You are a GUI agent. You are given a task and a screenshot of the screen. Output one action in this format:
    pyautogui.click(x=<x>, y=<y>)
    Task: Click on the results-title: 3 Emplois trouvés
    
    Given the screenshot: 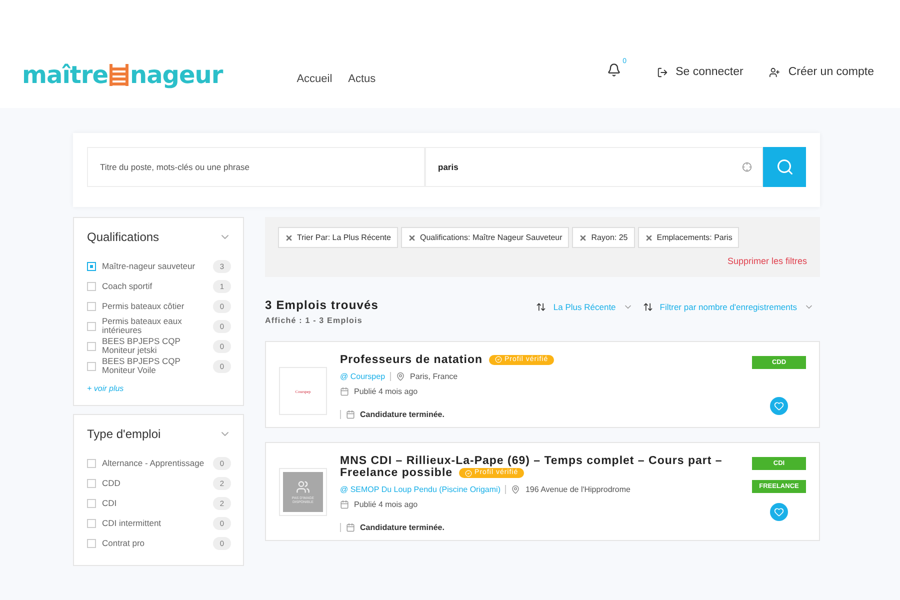 What is the action you would take?
    pyautogui.click(x=322, y=305)
    